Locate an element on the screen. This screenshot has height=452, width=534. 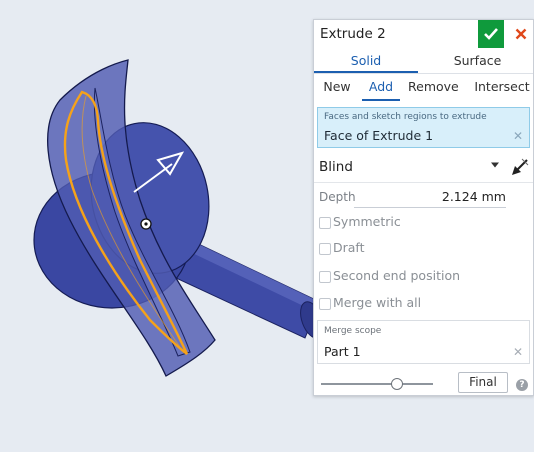
faces-field-label: Faces and sketch regions to extrude is located at coordinates (405, 117).